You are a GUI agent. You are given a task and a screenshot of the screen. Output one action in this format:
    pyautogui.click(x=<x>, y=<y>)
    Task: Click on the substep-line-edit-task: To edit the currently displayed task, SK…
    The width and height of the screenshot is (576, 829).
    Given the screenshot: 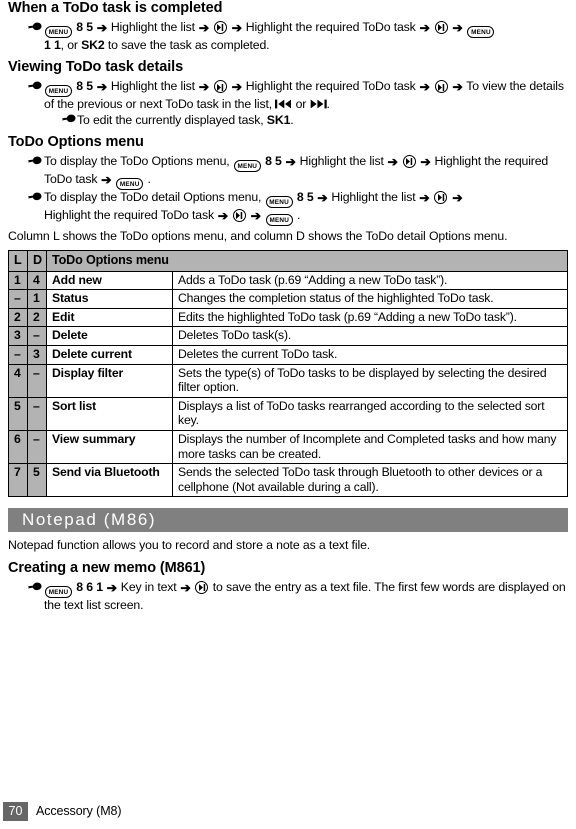 What is the action you would take?
    pyautogui.click(x=288, y=120)
    